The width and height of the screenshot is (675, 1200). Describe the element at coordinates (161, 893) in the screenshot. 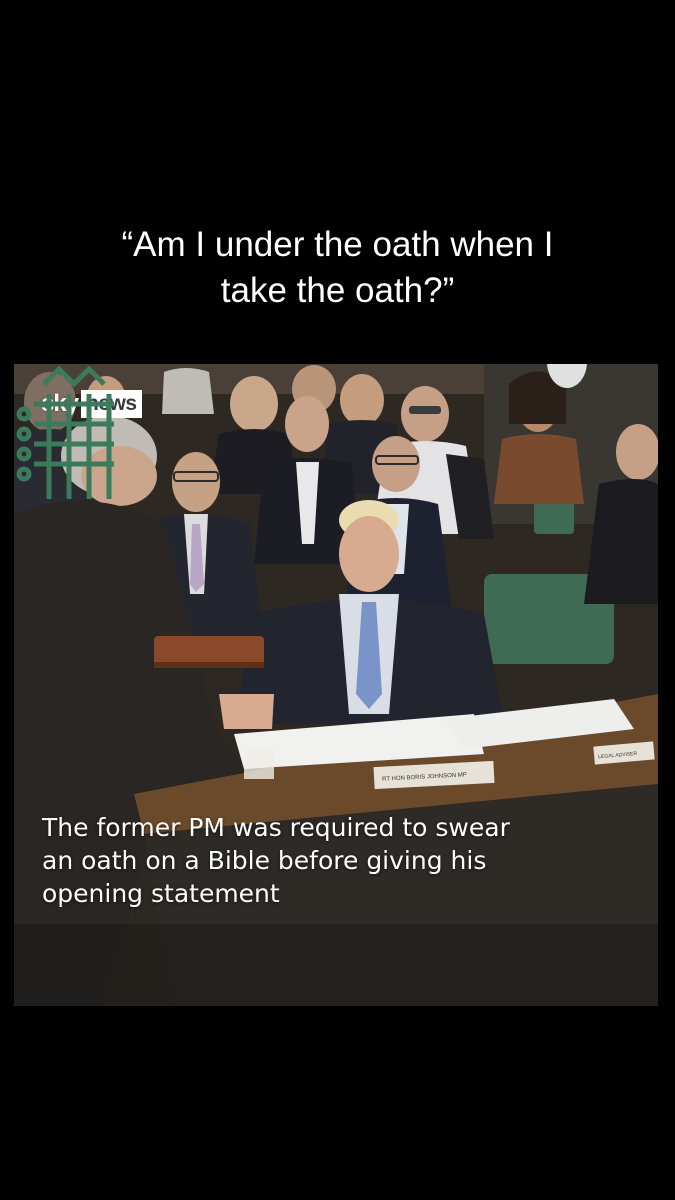

I see `subtitle-line-3: opening statement` at that location.